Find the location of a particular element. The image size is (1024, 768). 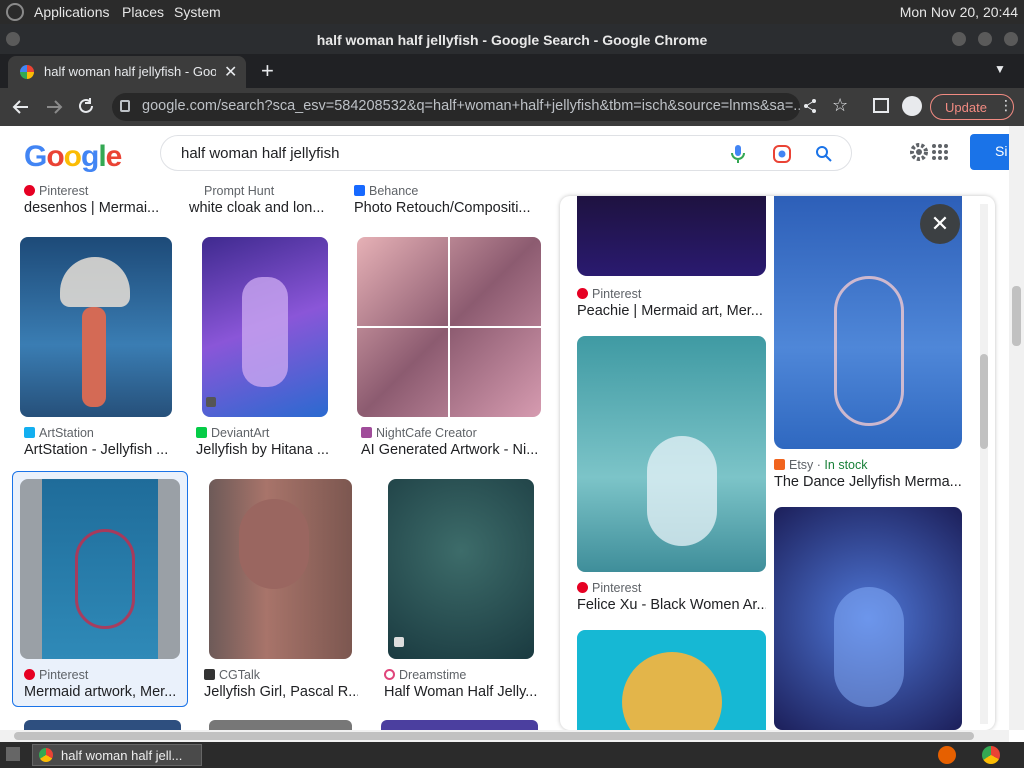

result-source-top-1: Pinterest is located at coordinates (56, 191).